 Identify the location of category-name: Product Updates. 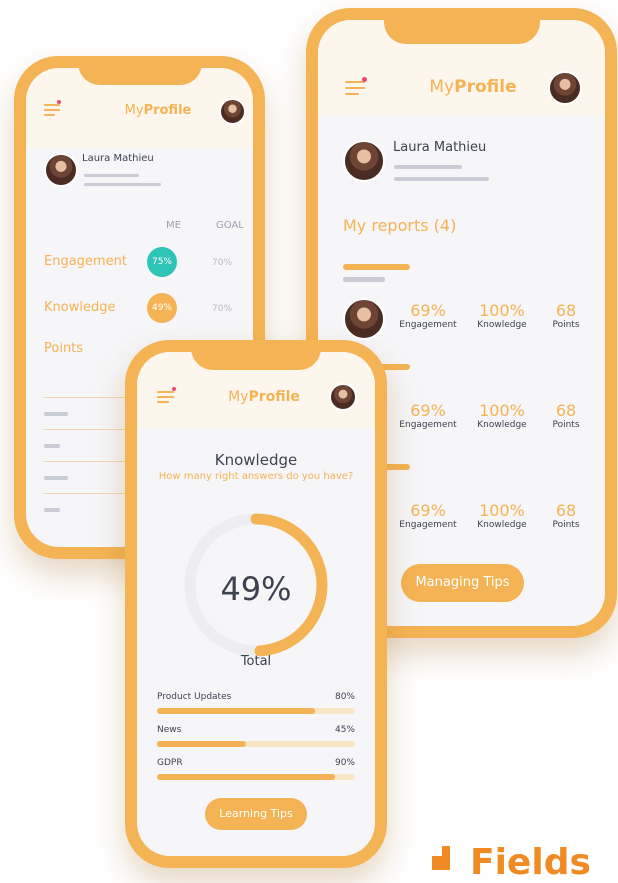
(194, 697).